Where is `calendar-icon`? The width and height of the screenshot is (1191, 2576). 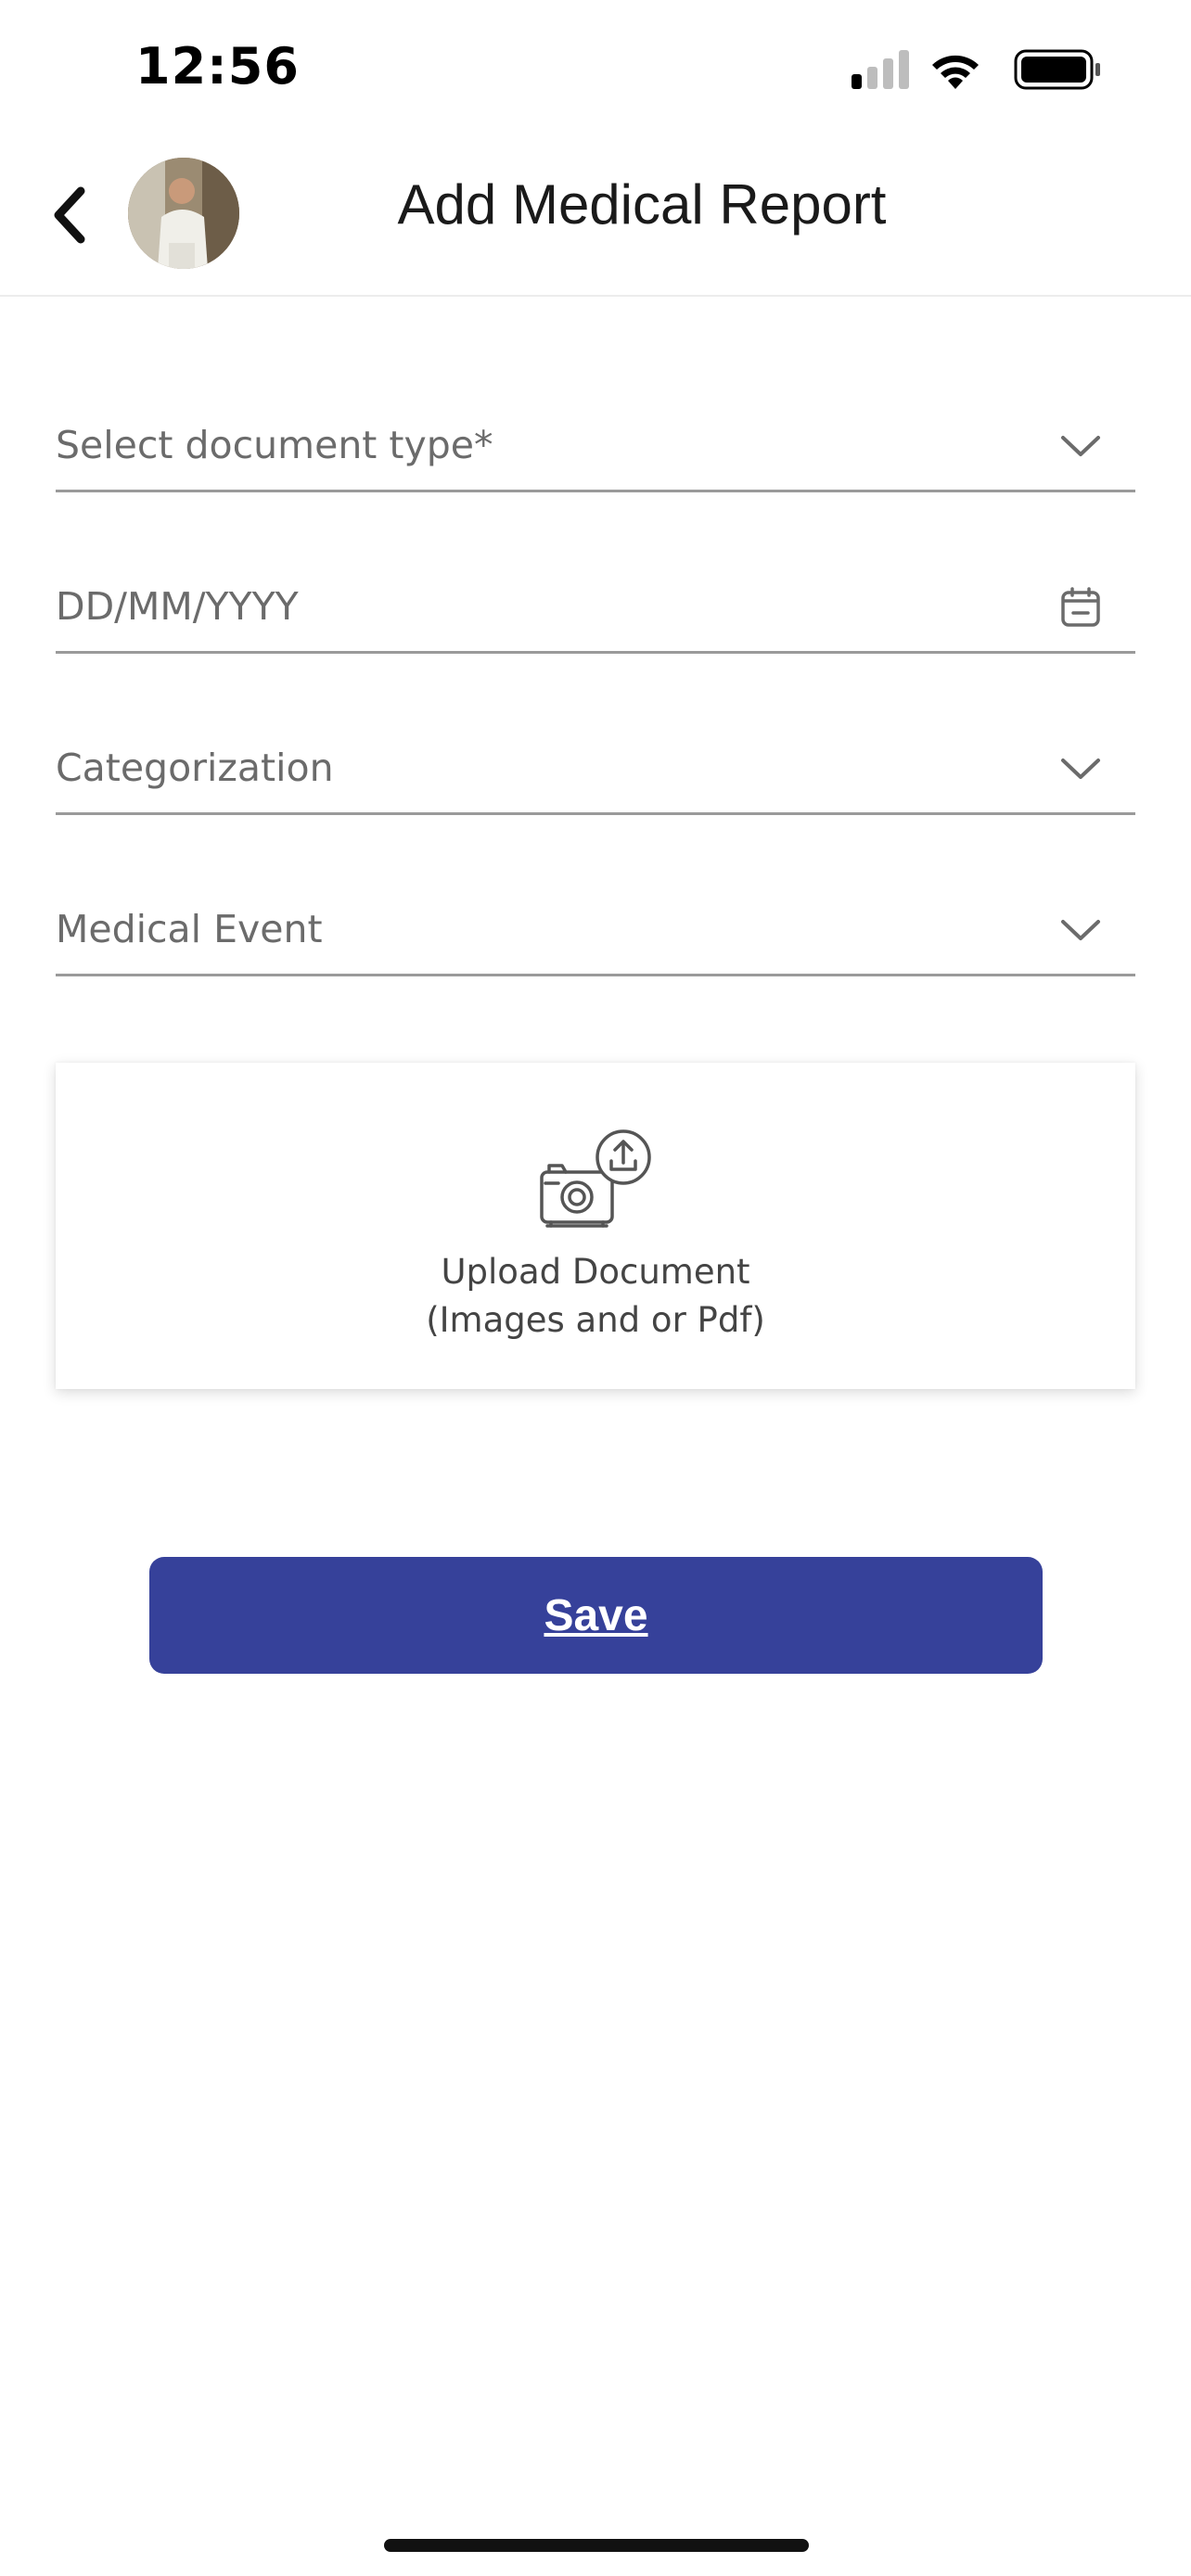 calendar-icon is located at coordinates (1080, 608).